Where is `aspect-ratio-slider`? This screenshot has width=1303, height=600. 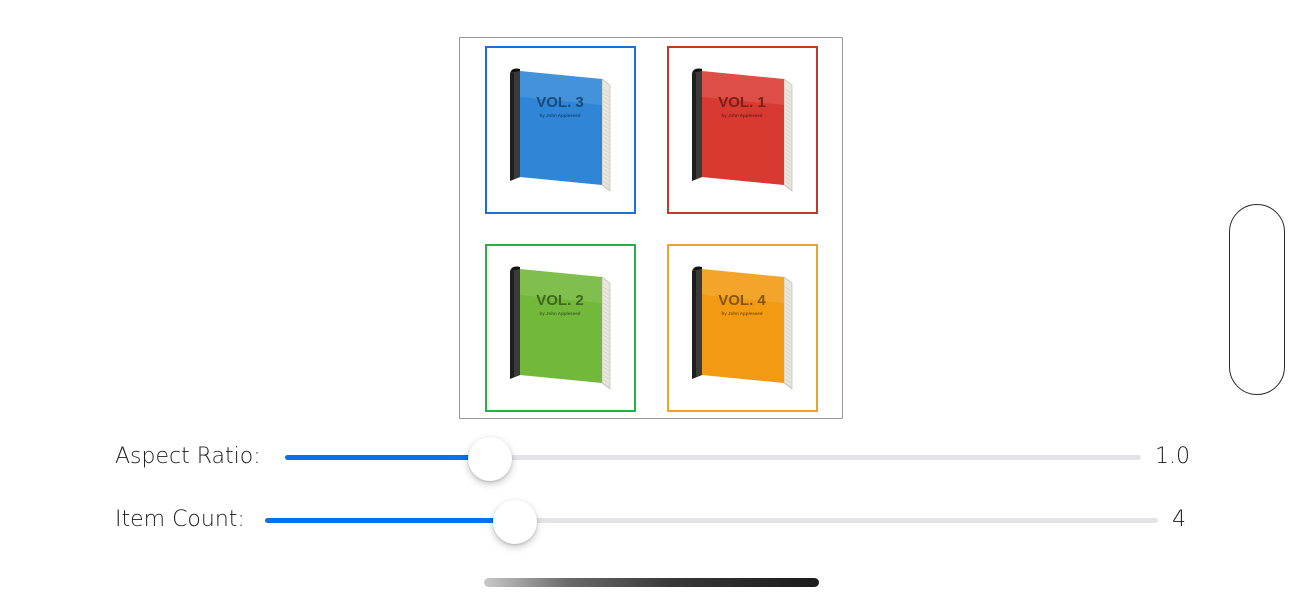
aspect-ratio-slider is located at coordinates (713, 459).